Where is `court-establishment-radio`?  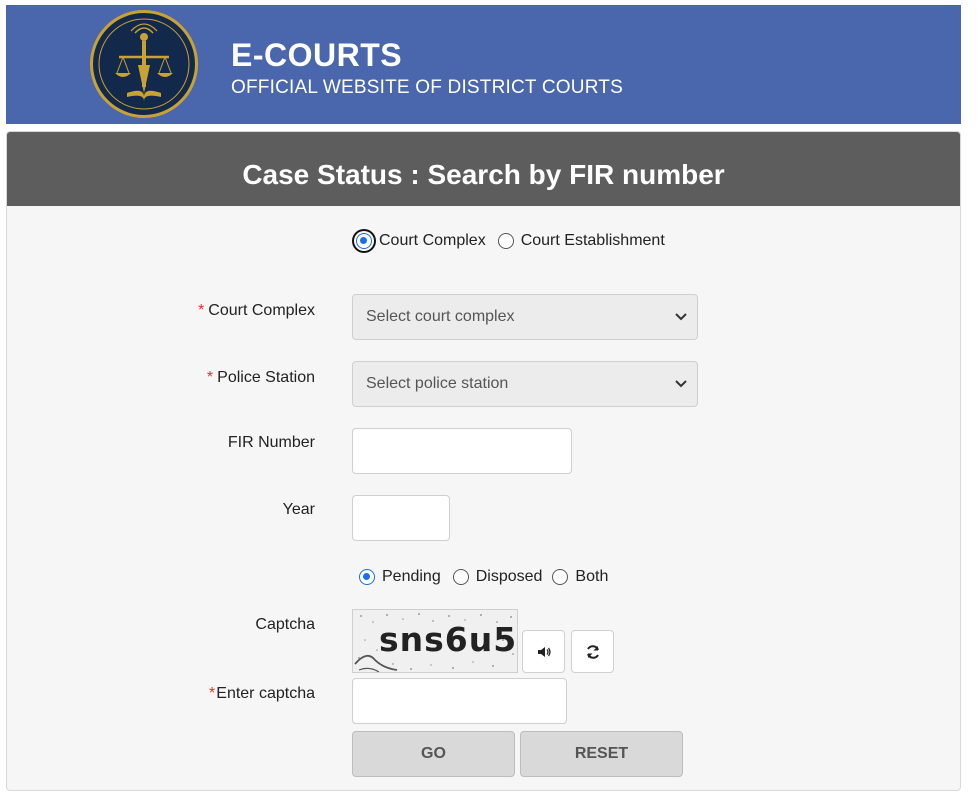 court-establishment-radio is located at coordinates (505, 241).